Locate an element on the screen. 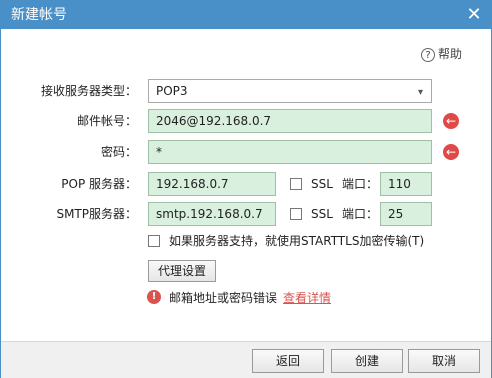 The height and width of the screenshot is (378, 492). email-field: 2046@192.168.0.7 is located at coordinates (290, 121).